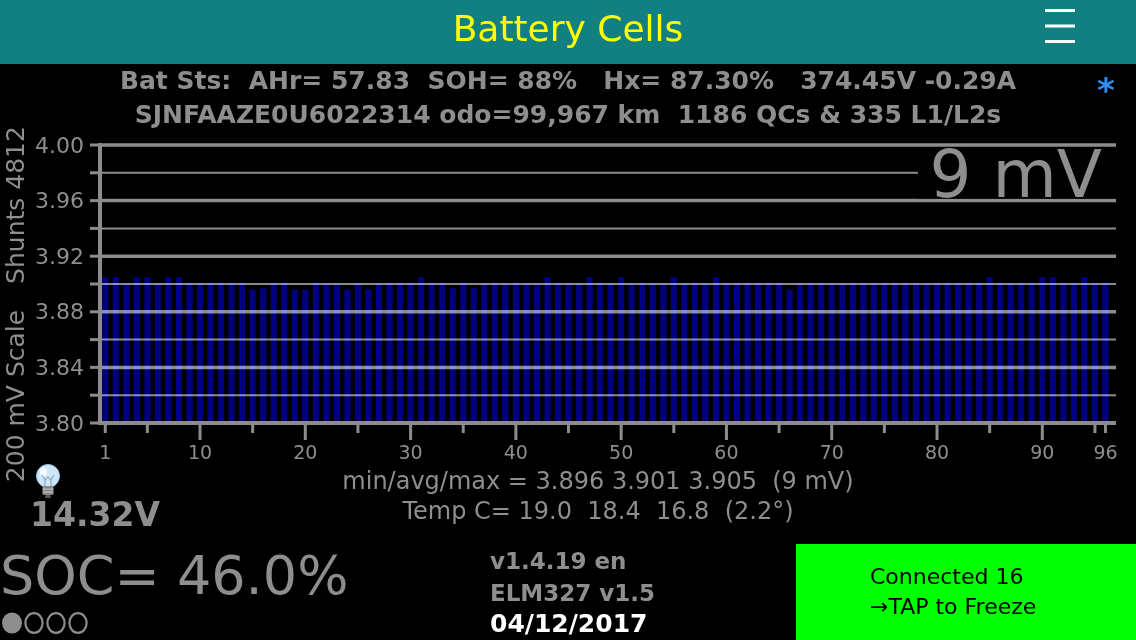  I want to click on x-tick-label: 90, so click(1042, 452).